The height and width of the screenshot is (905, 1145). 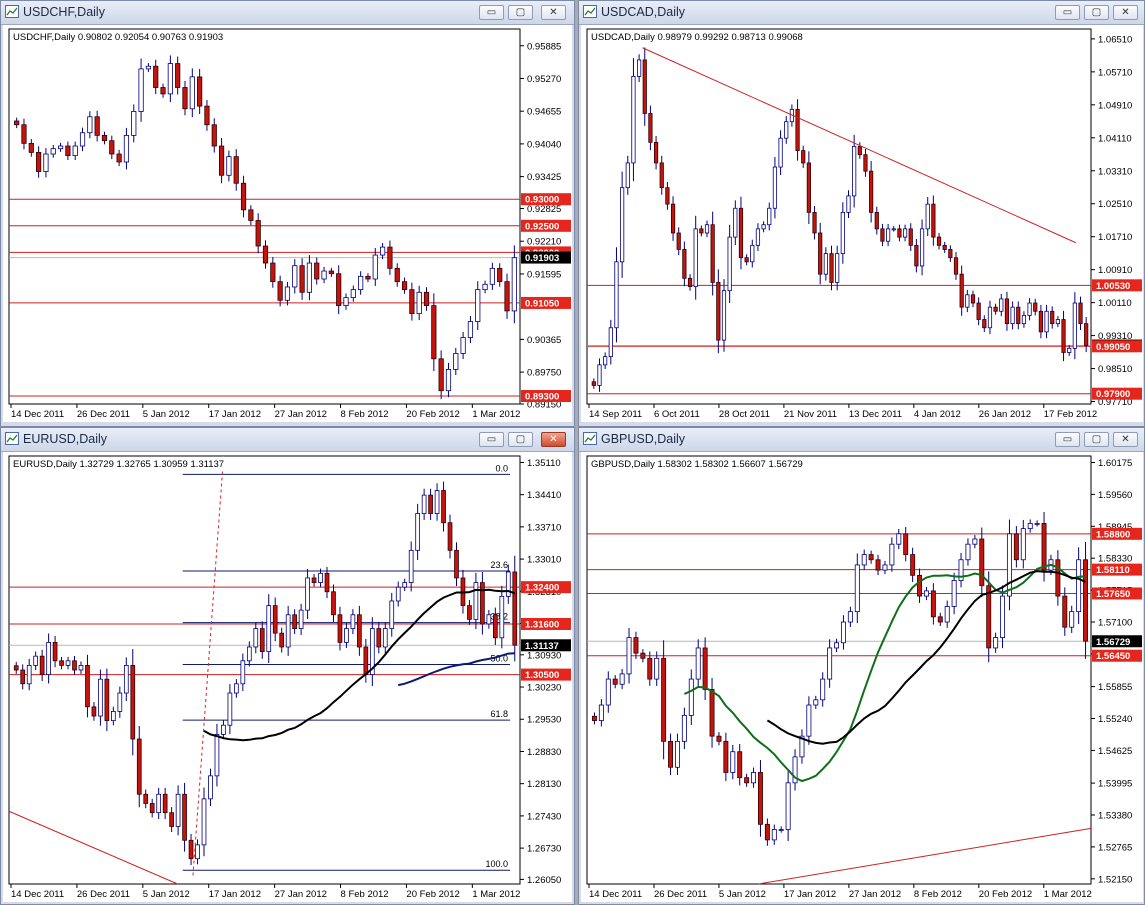 I want to click on minimize-button: ▭, so click(x=491, y=439).